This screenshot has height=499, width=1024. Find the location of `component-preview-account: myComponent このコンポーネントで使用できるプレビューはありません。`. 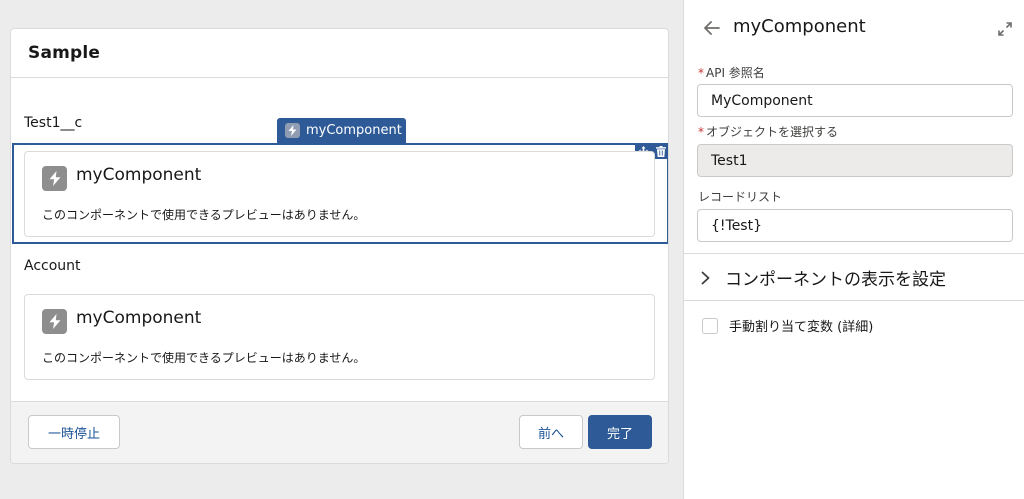

component-preview-account: myComponent このコンポーネントで使用できるプレビューはありません。 is located at coordinates (339, 337).